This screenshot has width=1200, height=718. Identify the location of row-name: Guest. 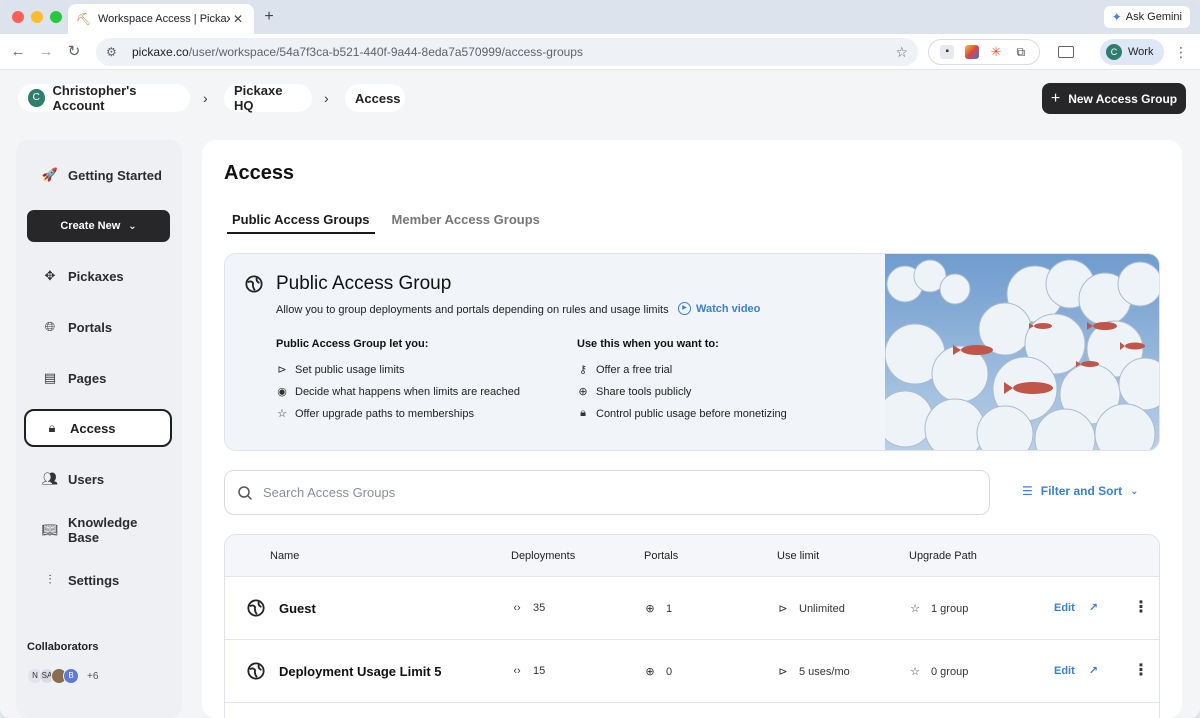
(297, 608).